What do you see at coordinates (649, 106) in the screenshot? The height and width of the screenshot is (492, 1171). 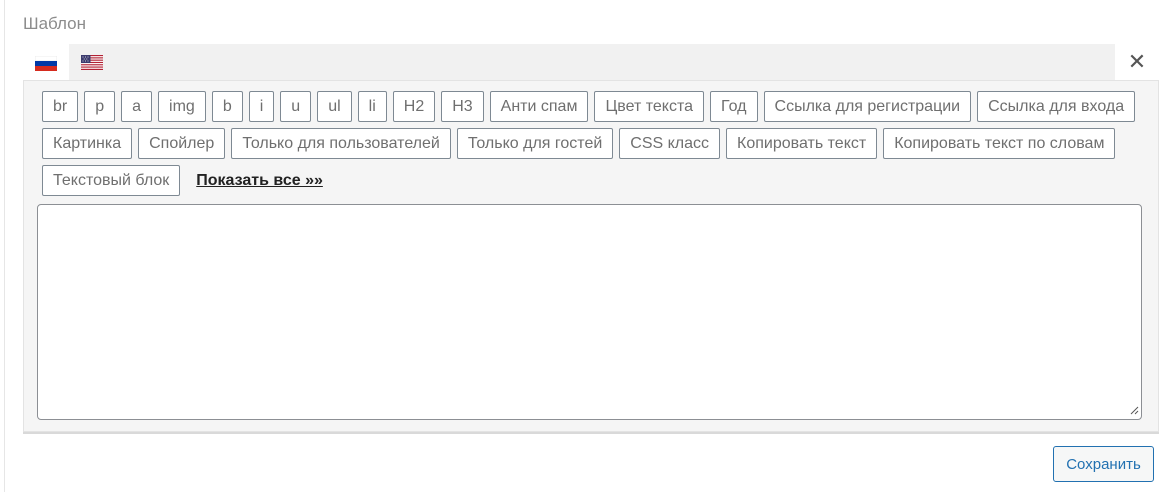 I see `quicktag-button: Цвет текста` at bounding box center [649, 106].